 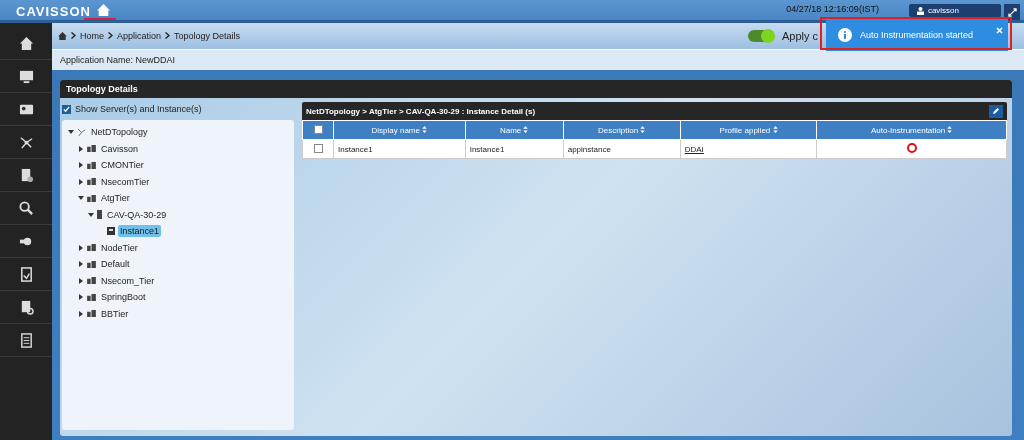 What do you see at coordinates (26, 274) in the screenshot?
I see `report-icon` at bounding box center [26, 274].